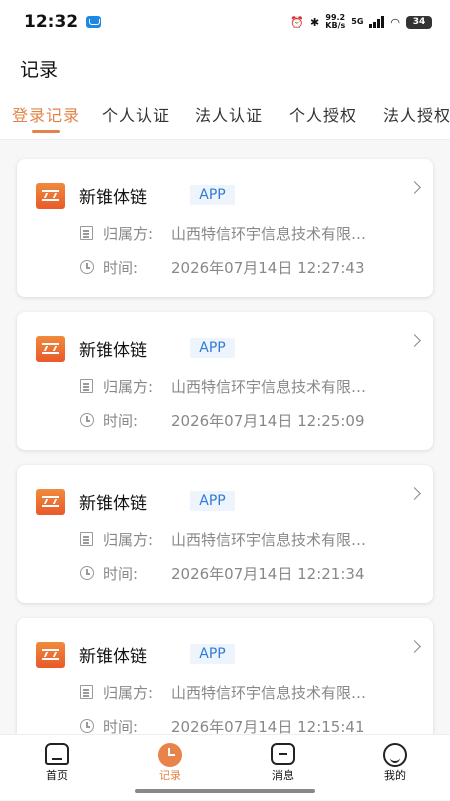 The image size is (450, 801). What do you see at coordinates (268, 574) in the screenshot?
I see `time-value: 2026年07月14日 12:21:34` at bounding box center [268, 574].